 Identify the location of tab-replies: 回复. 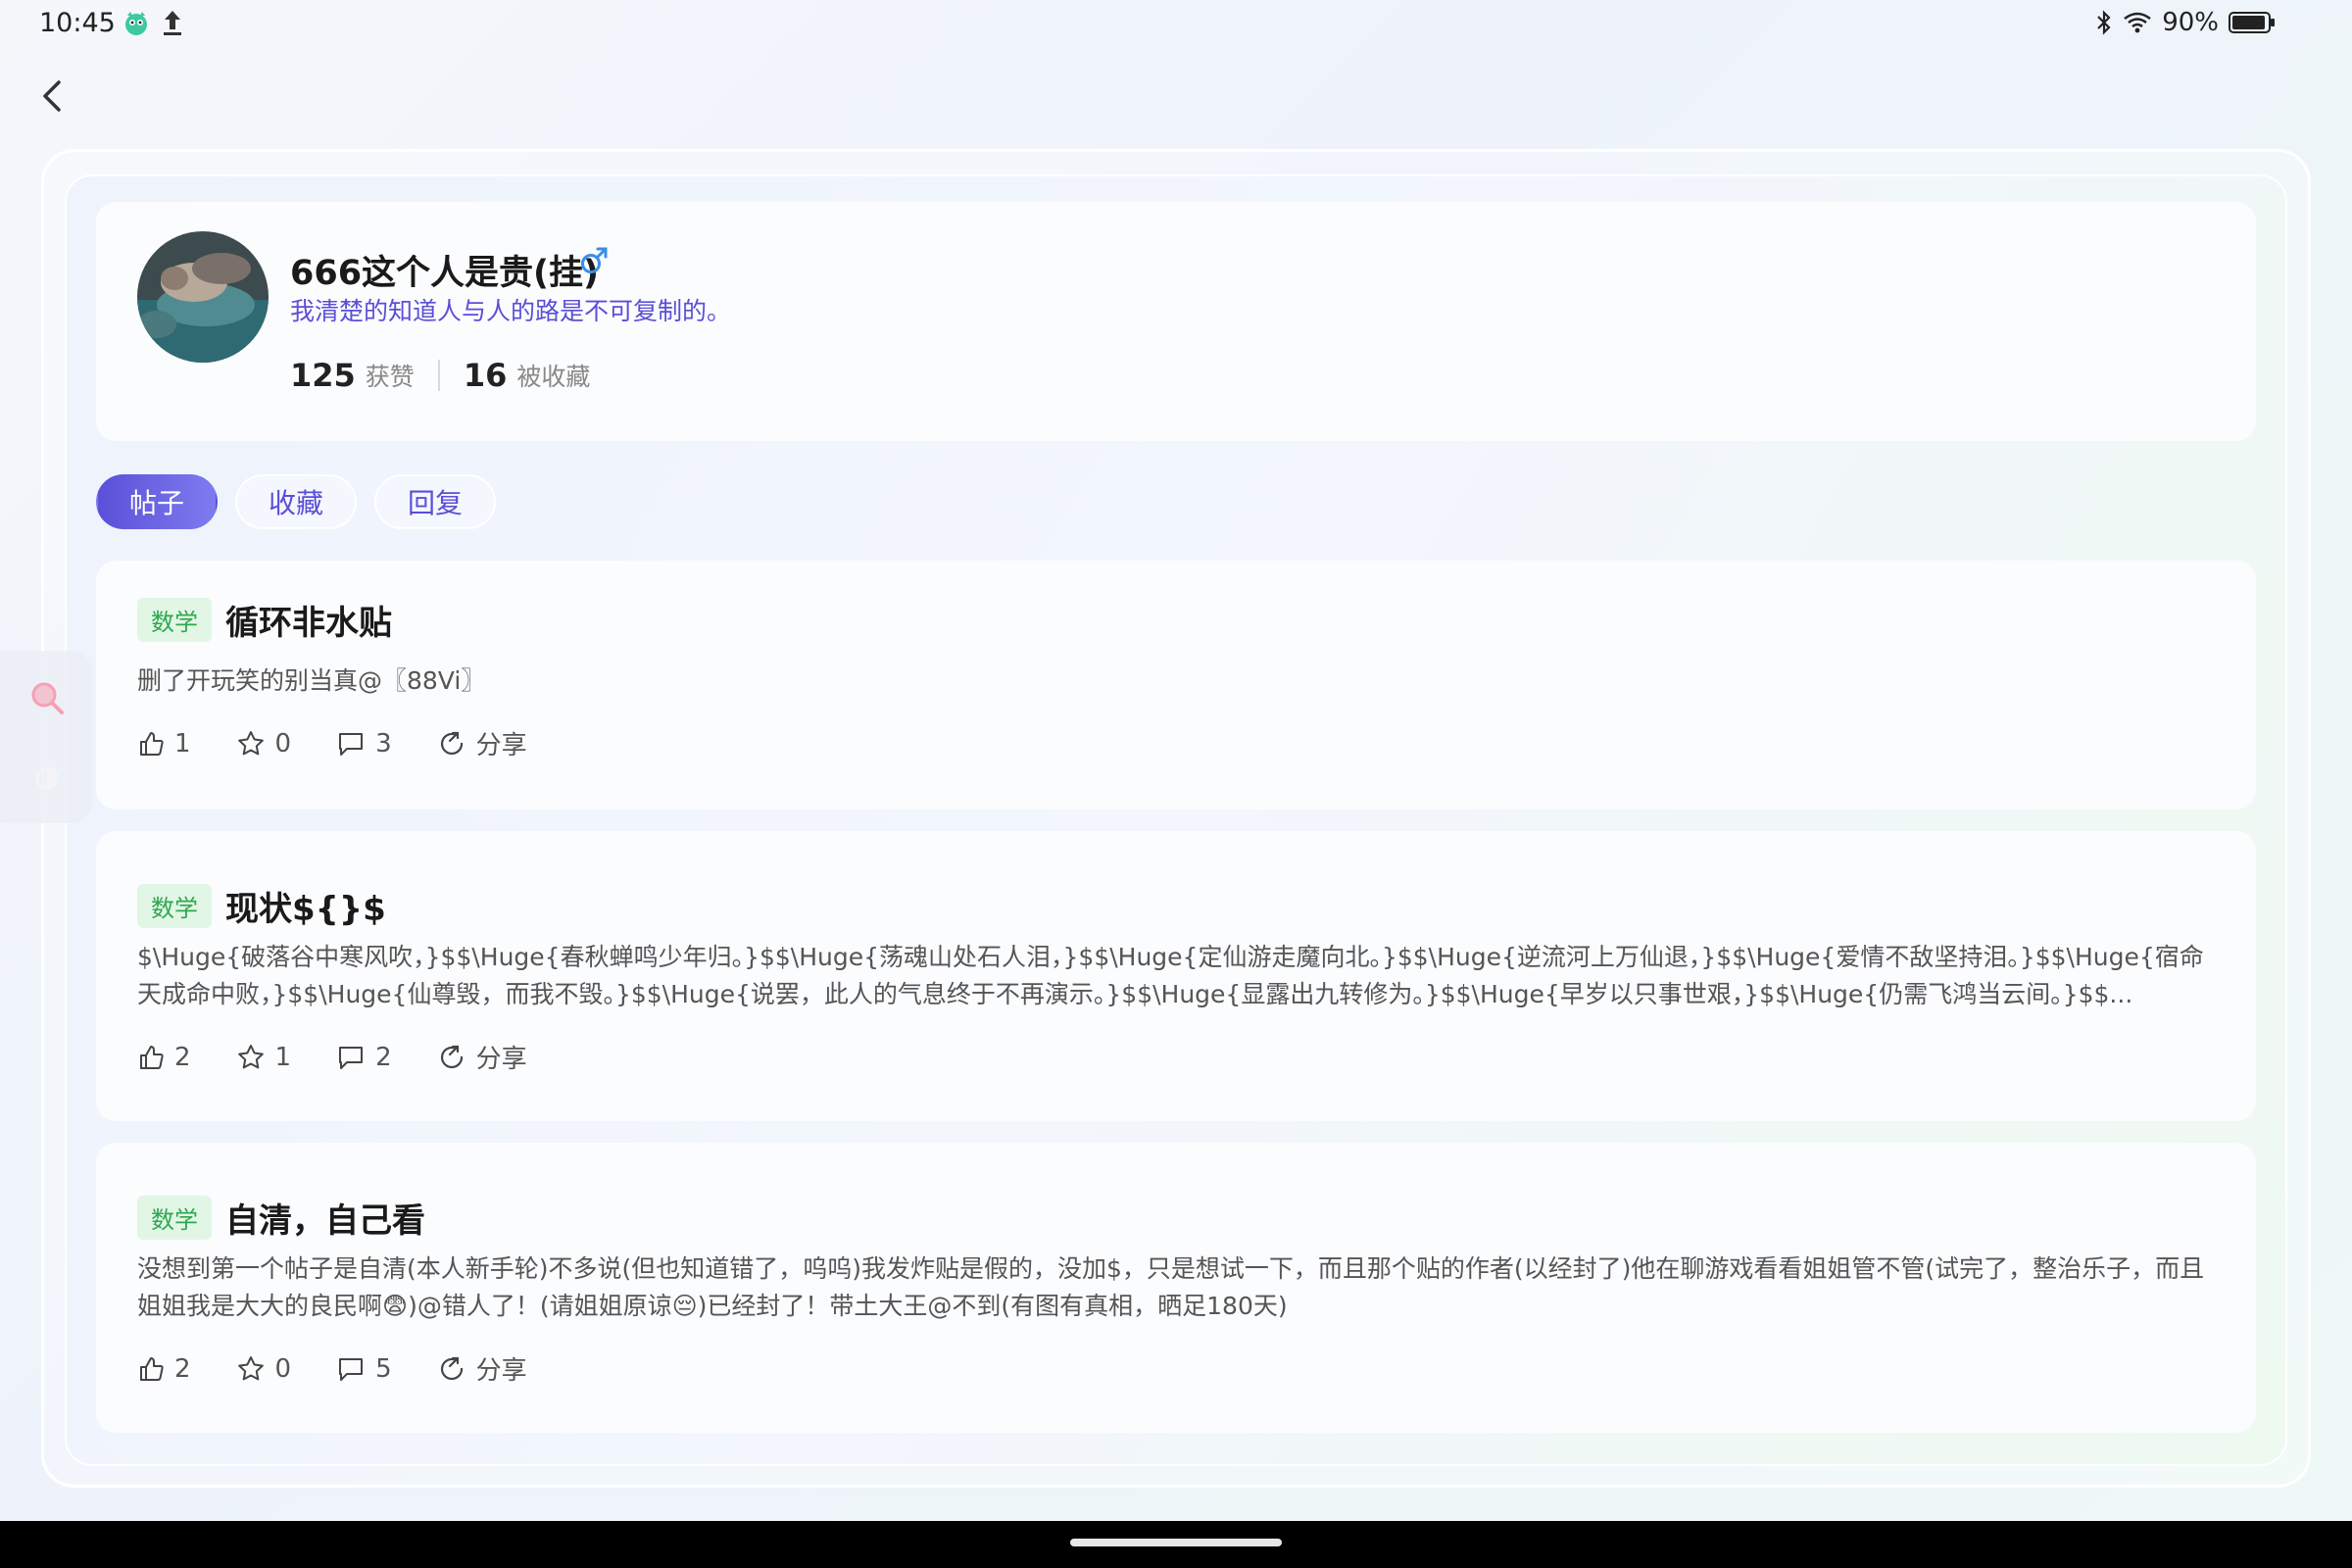
(435, 501).